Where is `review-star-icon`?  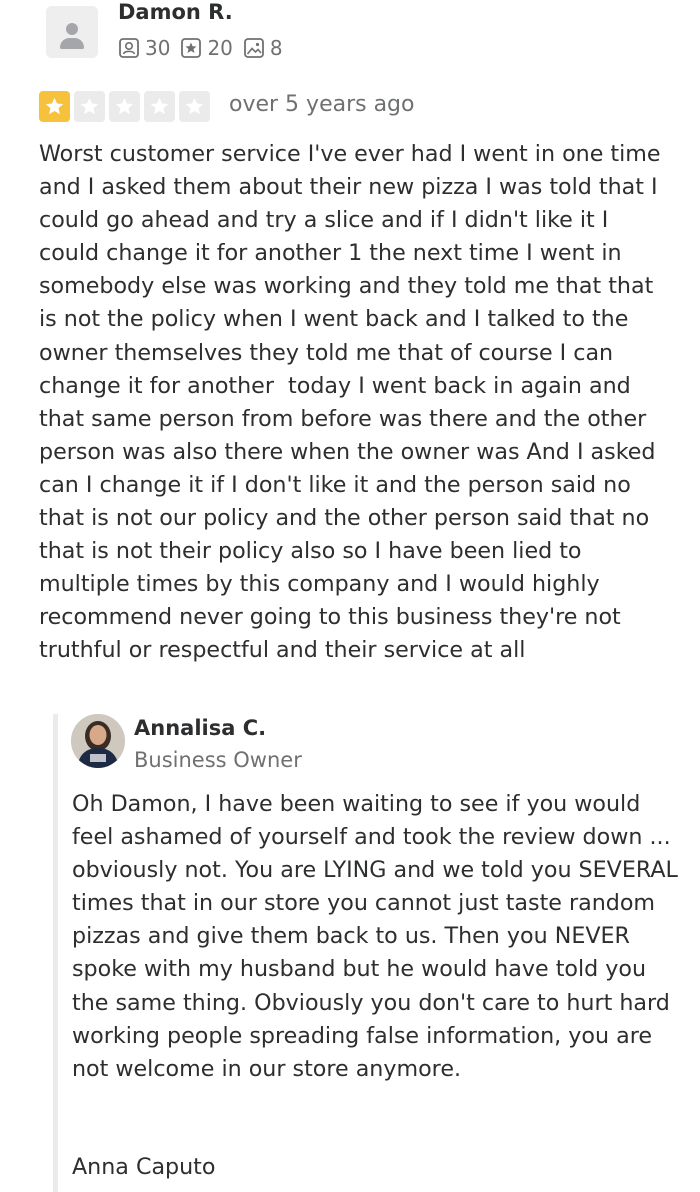 review-star-icon is located at coordinates (191, 48).